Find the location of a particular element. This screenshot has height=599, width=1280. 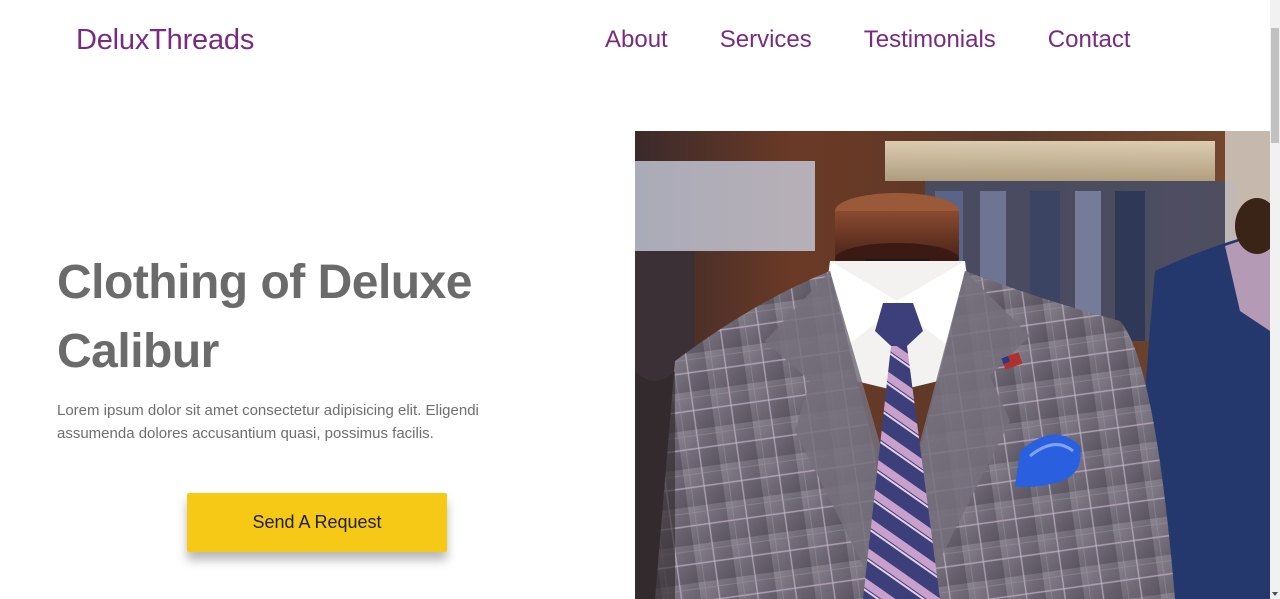

main-nav: About Services Testimonials Contact is located at coordinates (868, 40).